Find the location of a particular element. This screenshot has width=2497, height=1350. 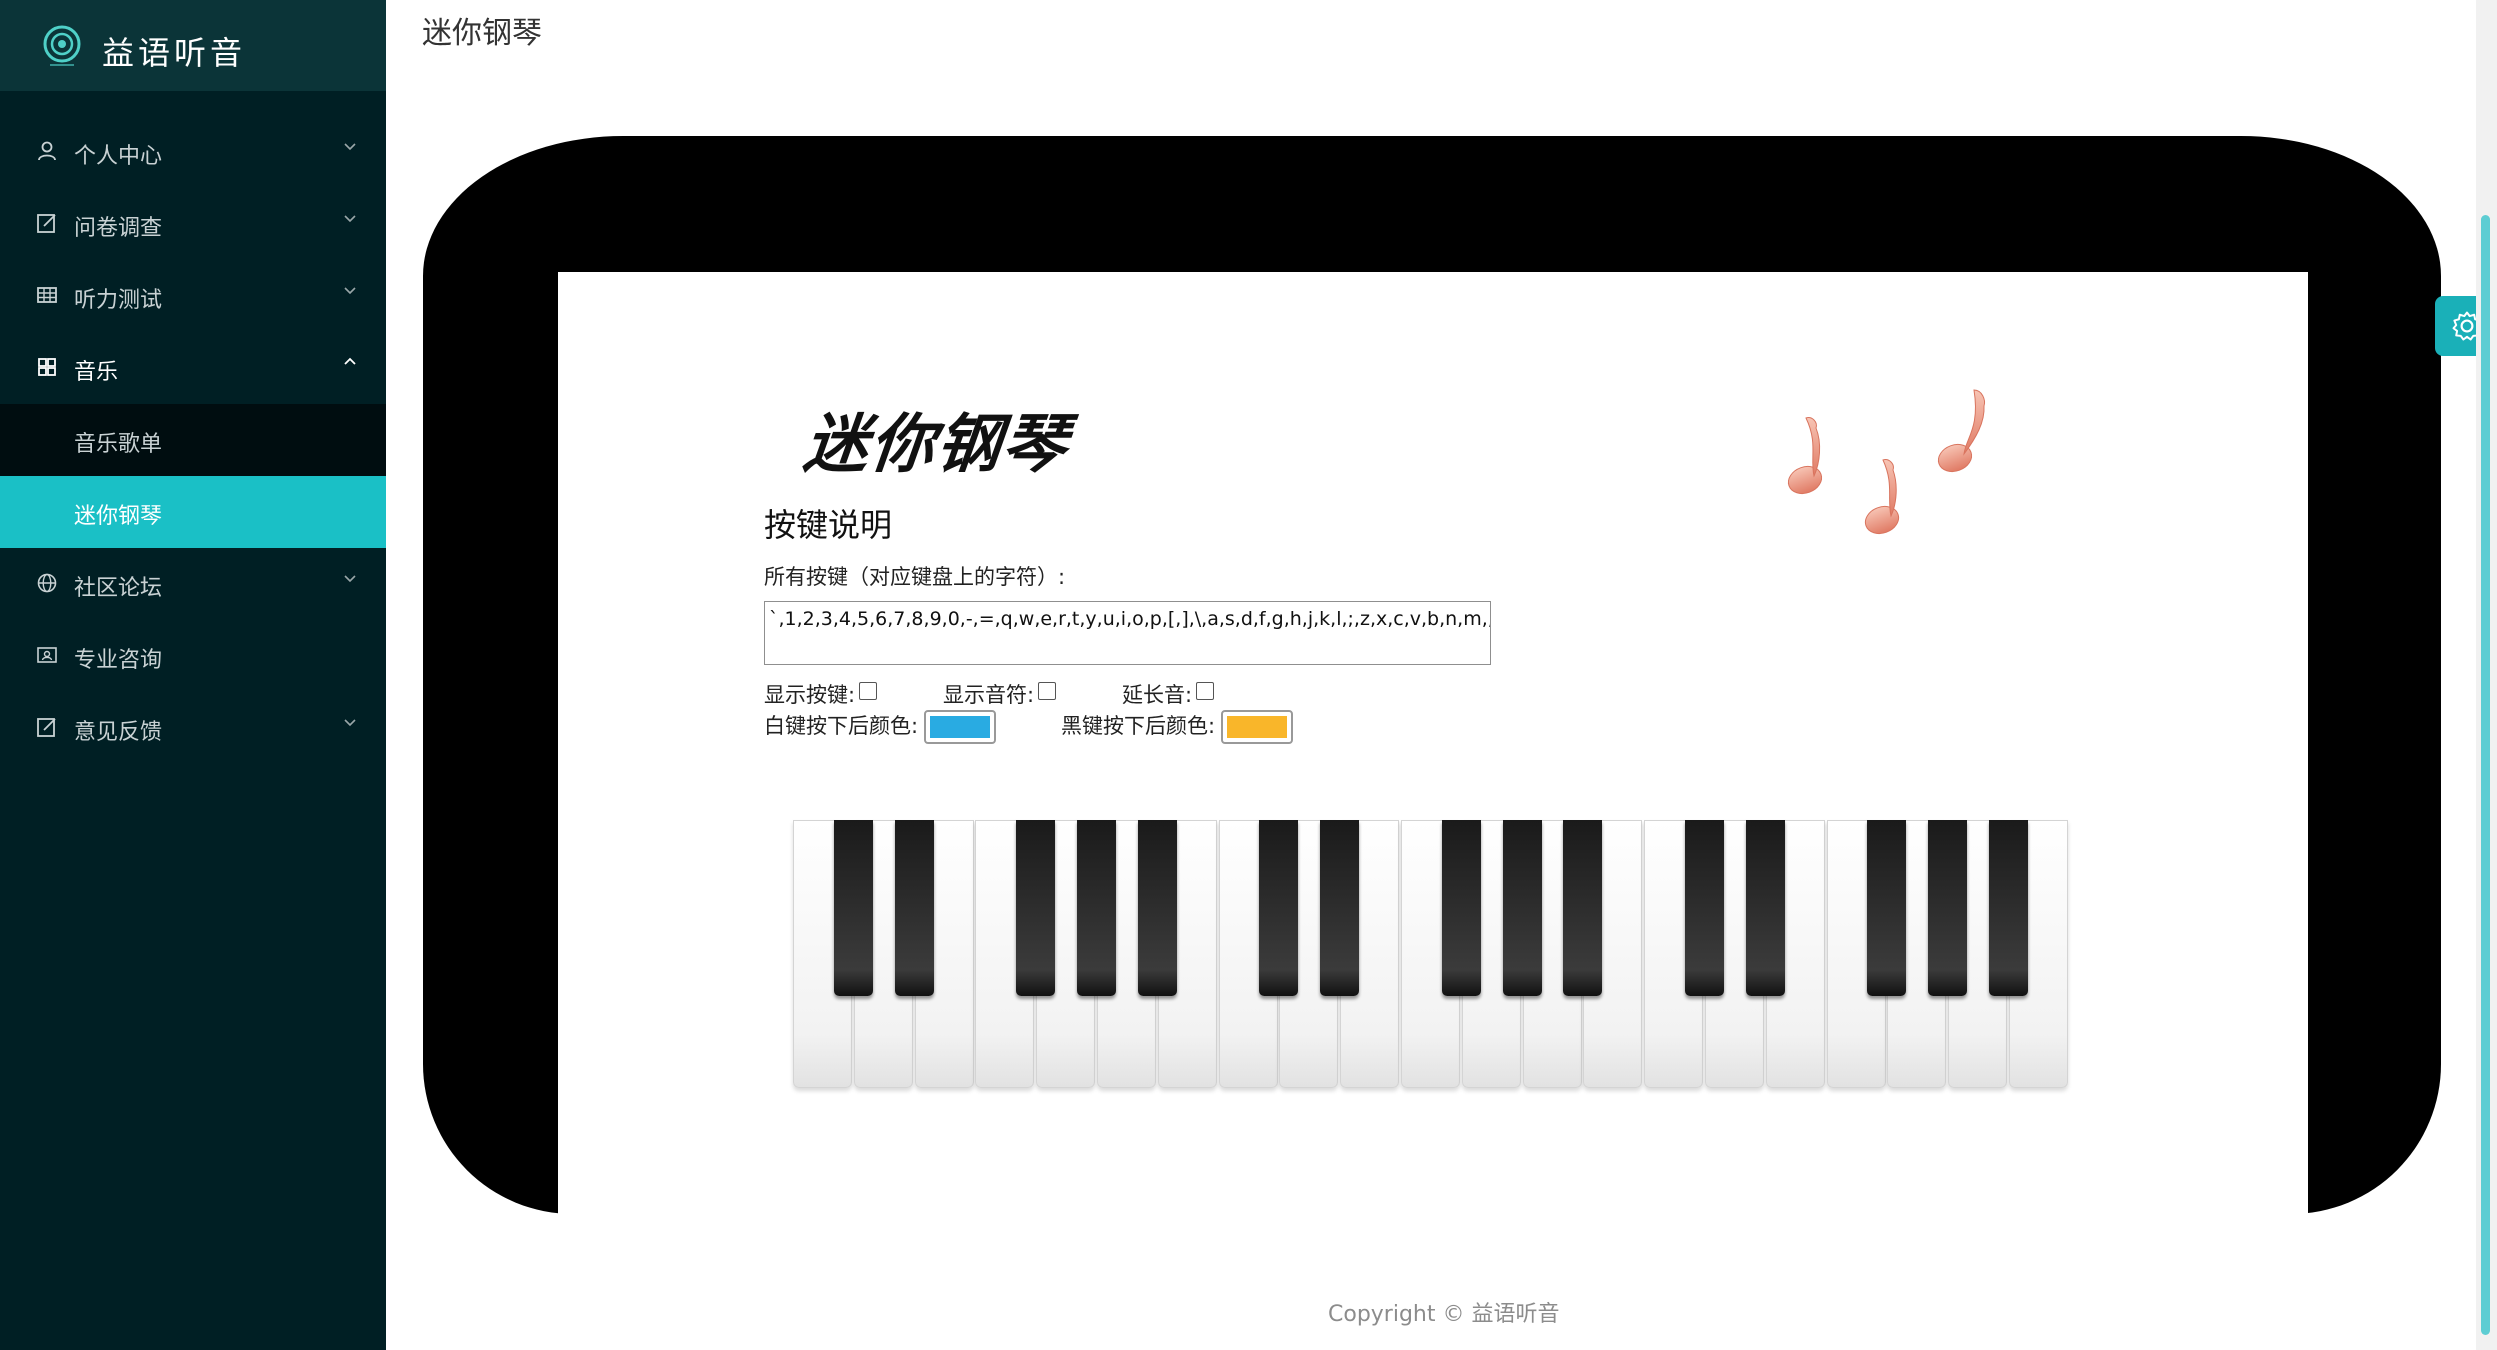

show-keys-label: 显示按键: is located at coordinates (810, 695).